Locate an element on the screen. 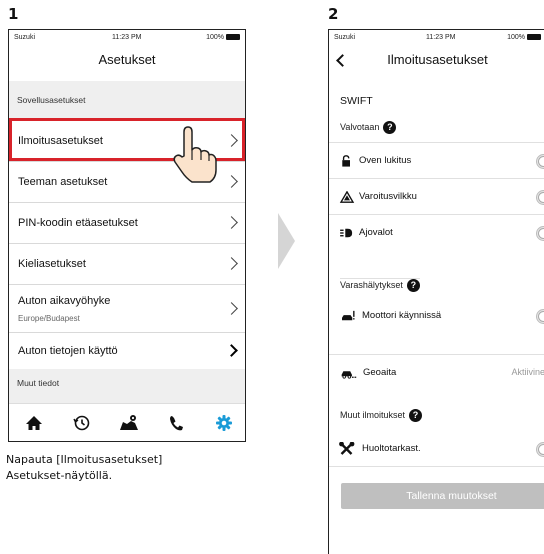  section-header-other-notifications: Muut ilmoitukset? is located at coordinates (381, 415).